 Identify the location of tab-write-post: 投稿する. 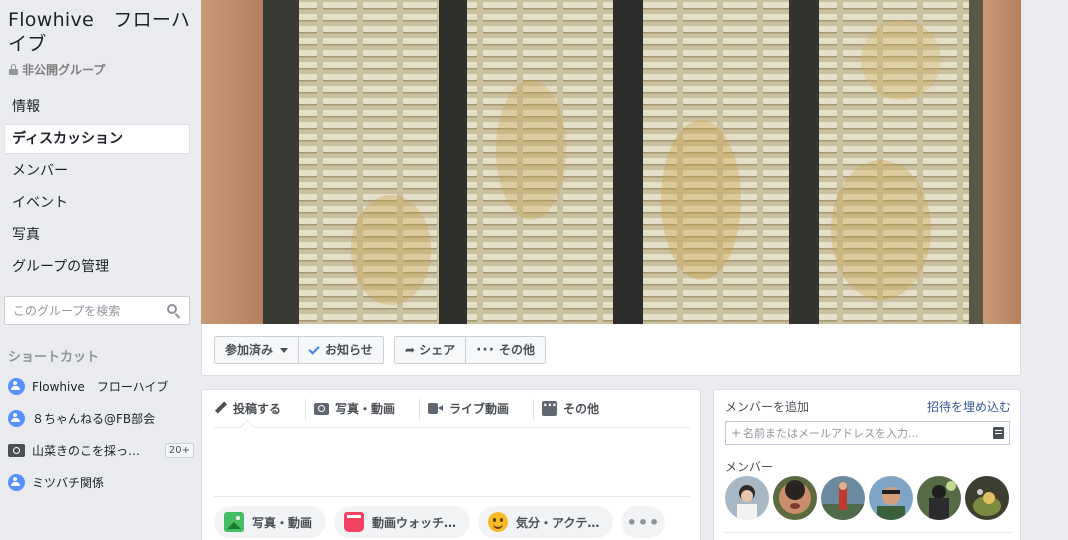
(253, 409).